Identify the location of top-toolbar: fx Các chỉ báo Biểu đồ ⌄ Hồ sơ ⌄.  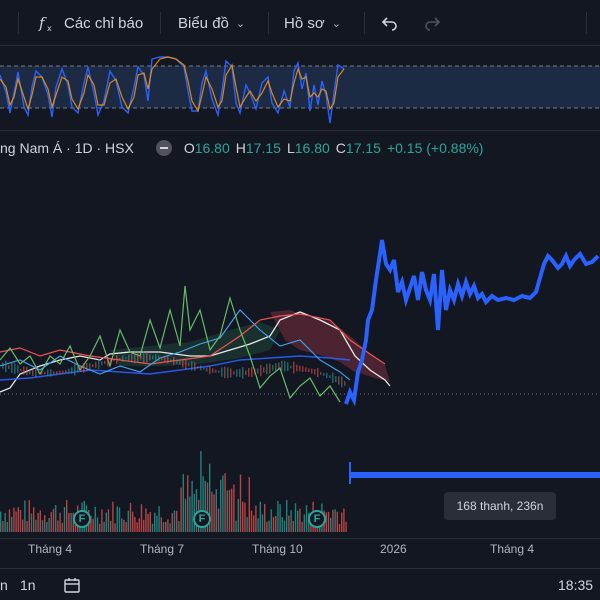
(300, 23).